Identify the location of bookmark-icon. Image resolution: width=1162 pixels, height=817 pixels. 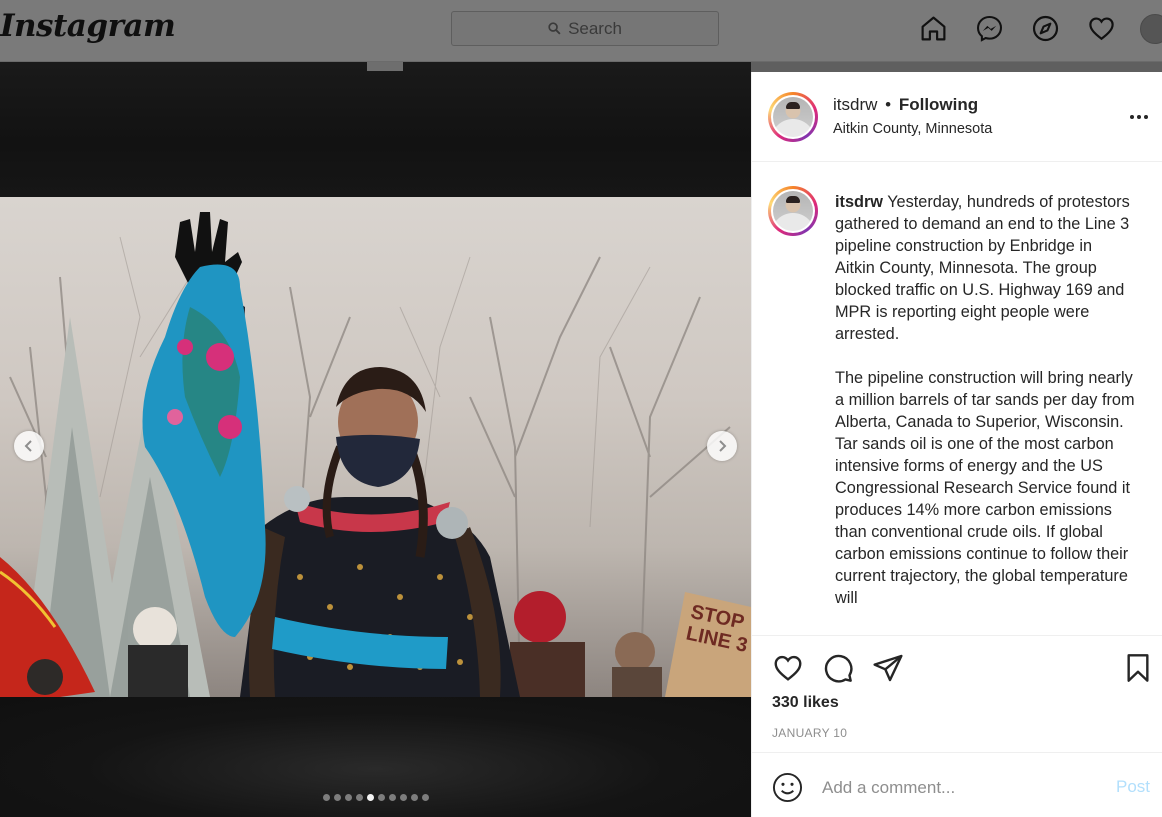
(1138, 668).